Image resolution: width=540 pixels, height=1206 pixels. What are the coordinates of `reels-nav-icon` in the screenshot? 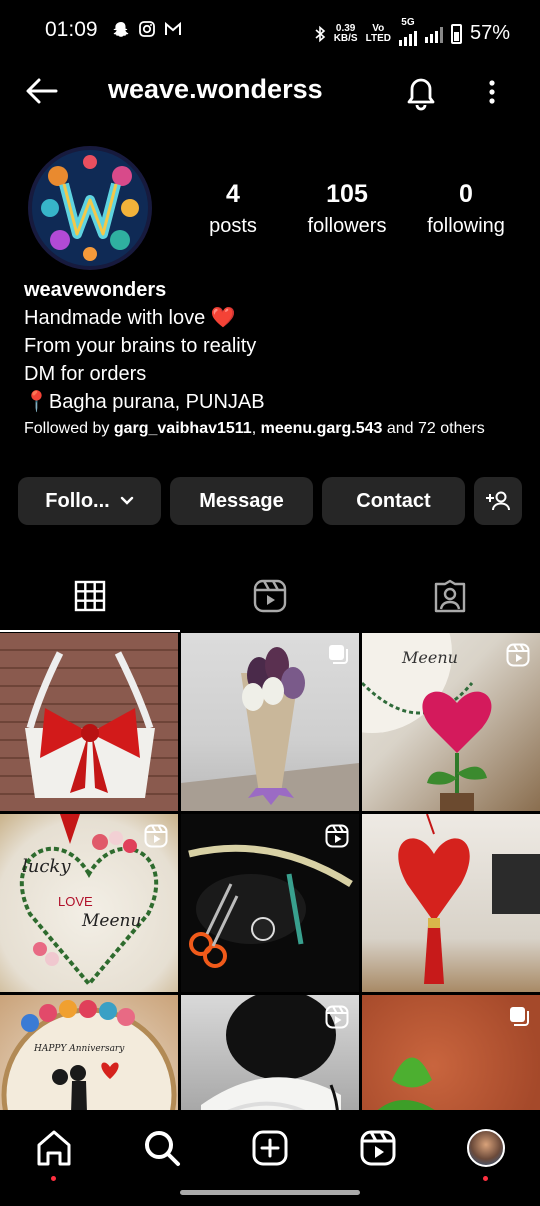 It's located at (378, 1148).